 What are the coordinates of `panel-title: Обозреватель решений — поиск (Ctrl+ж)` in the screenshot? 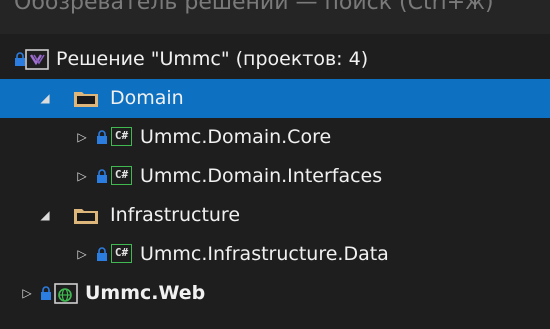 It's located at (254, 7).